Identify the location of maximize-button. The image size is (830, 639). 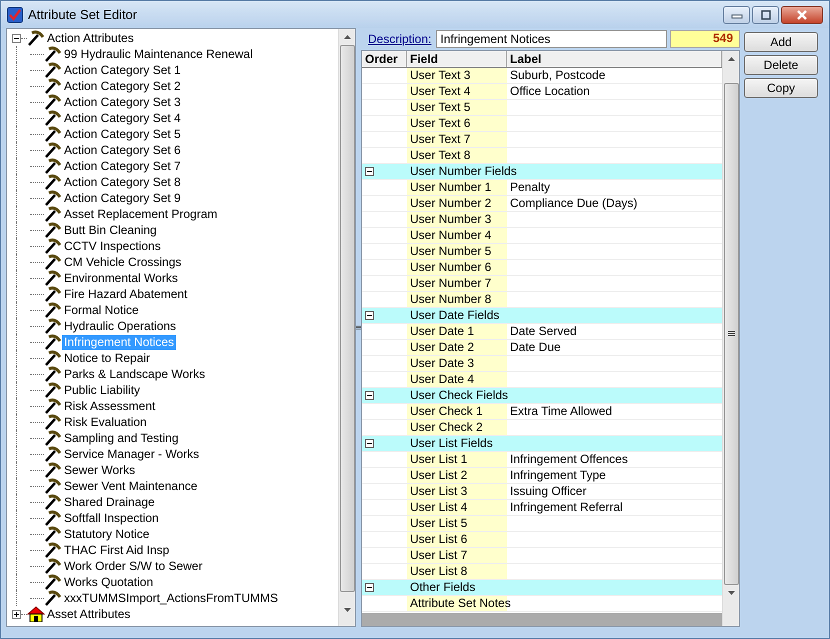
(765, 15).